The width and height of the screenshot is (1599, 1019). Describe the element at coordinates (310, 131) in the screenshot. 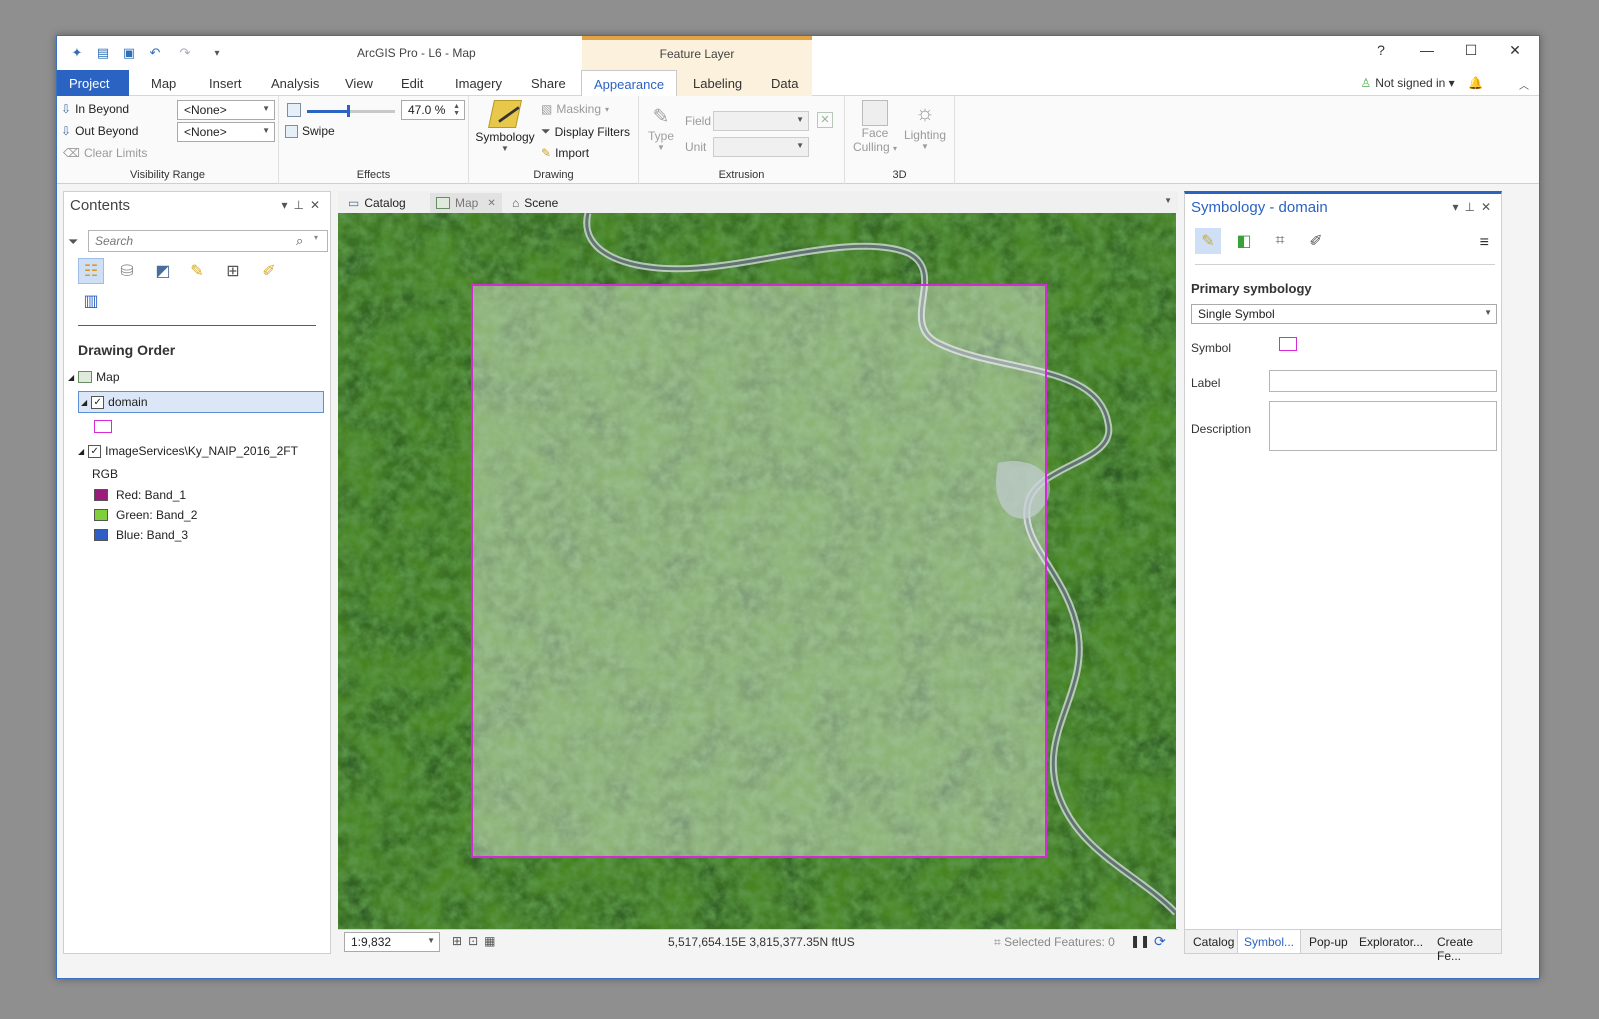

I see `swipe-button: Swipe` at that location.